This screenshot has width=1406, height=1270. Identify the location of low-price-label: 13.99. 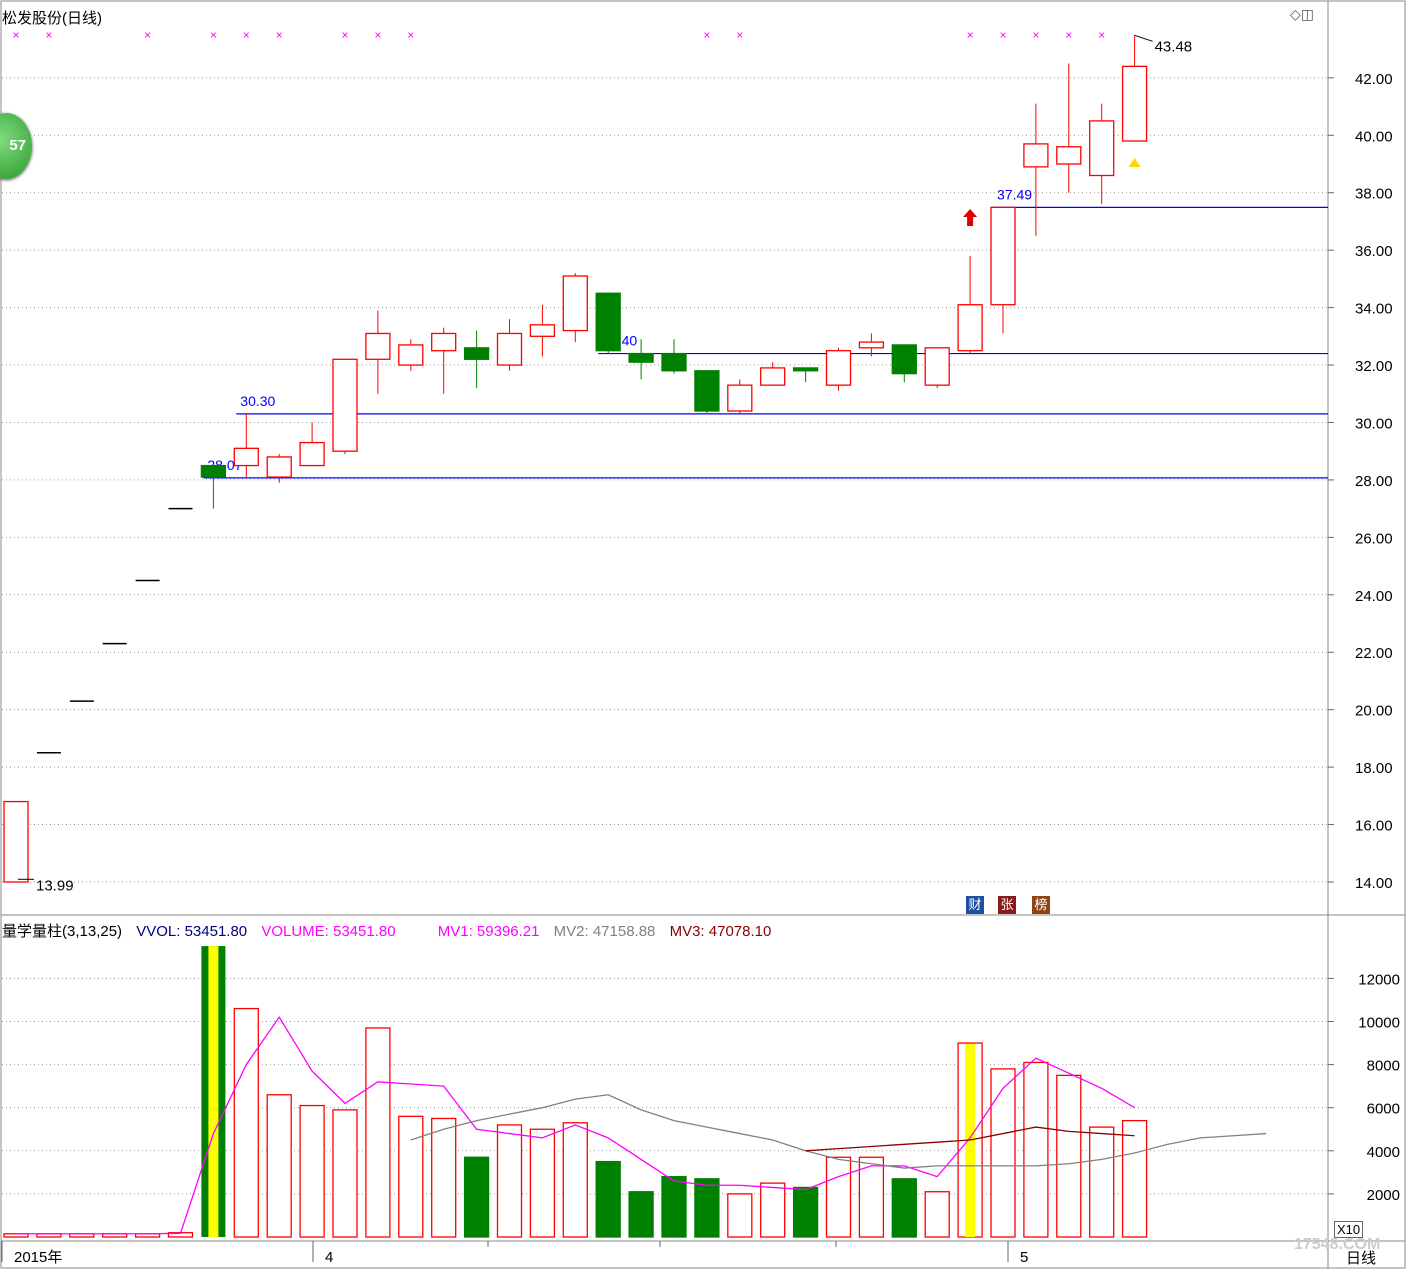
(55, 885).